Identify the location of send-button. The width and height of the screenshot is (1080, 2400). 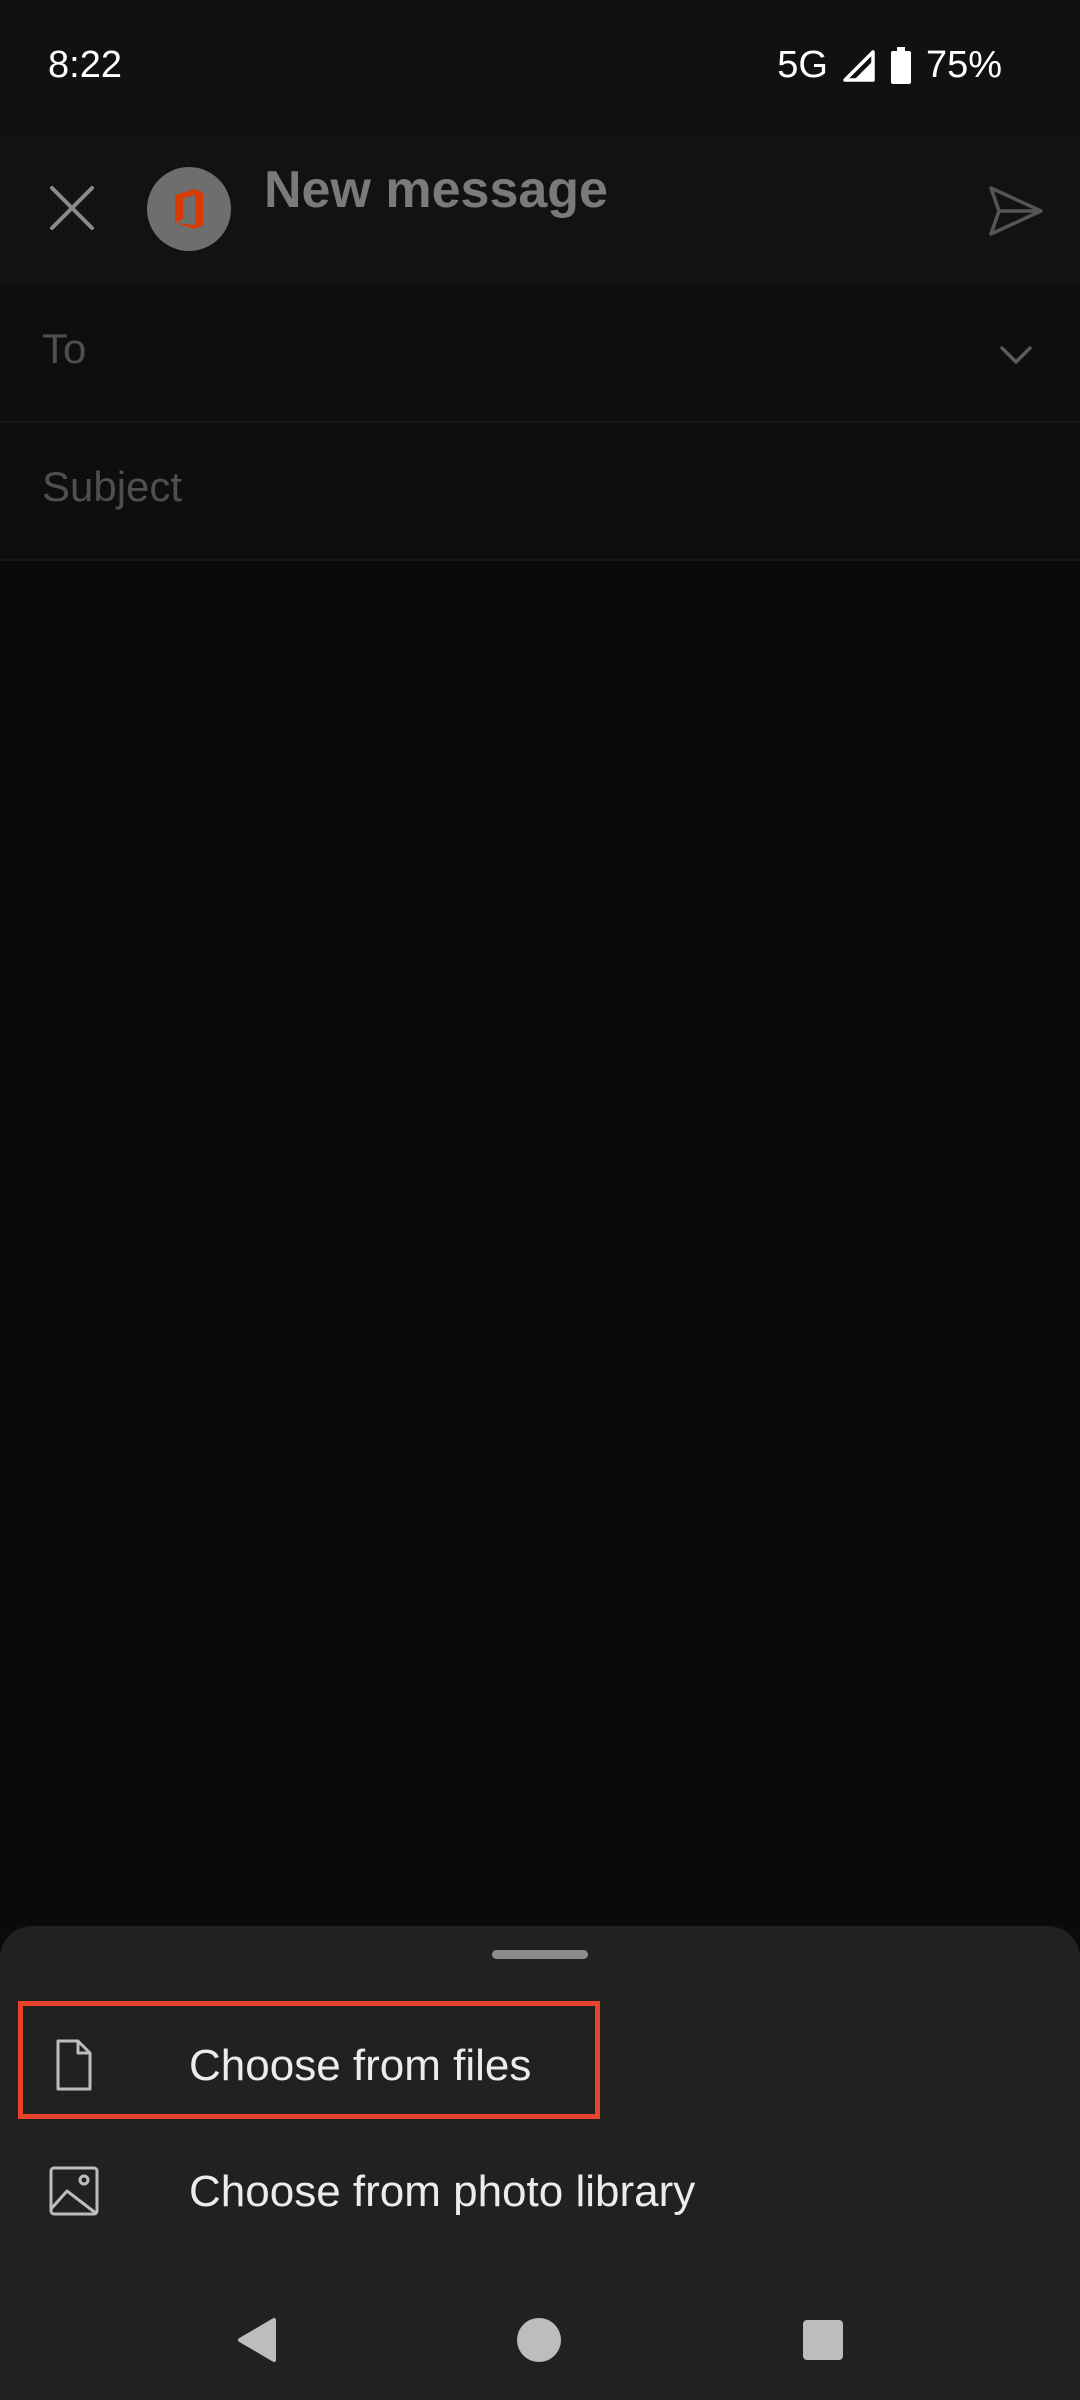
(1016, 211).